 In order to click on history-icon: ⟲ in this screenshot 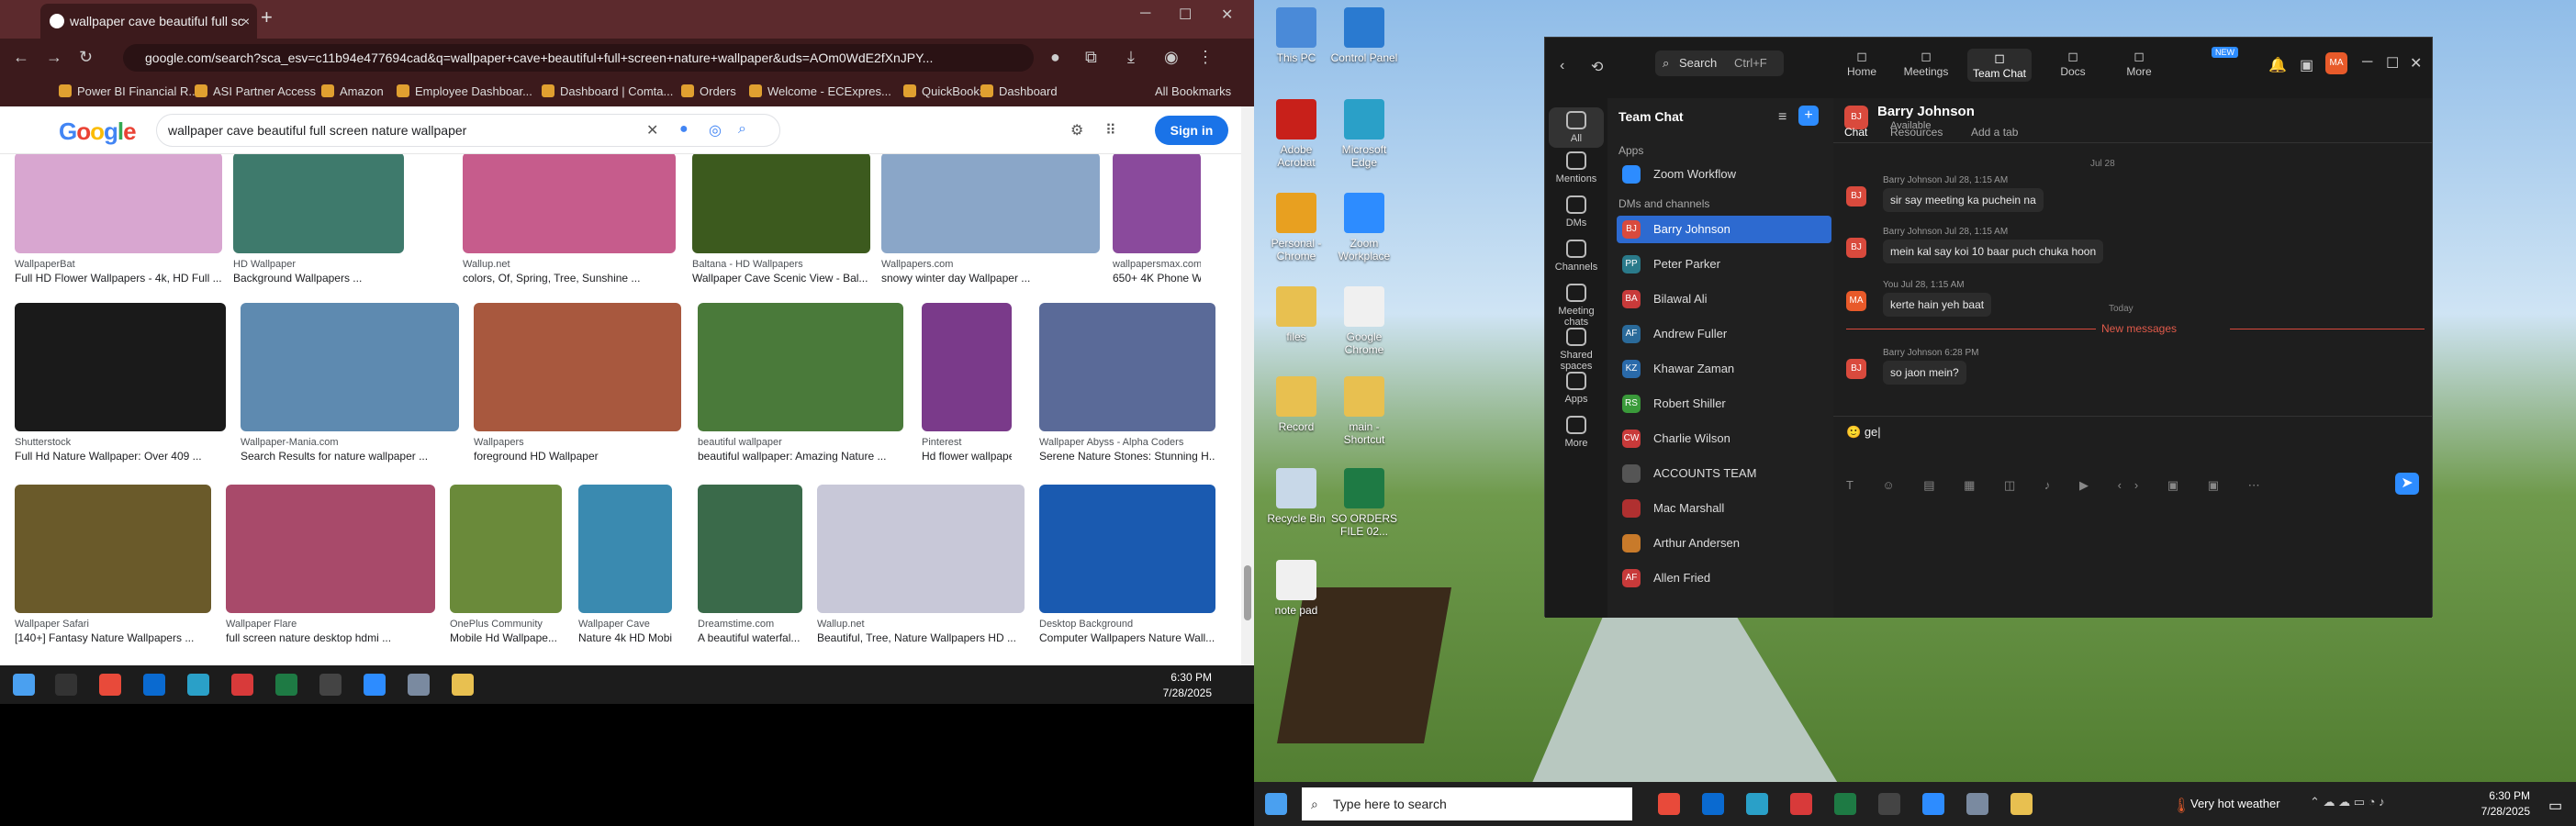, I will do `click(1597, 67)`.